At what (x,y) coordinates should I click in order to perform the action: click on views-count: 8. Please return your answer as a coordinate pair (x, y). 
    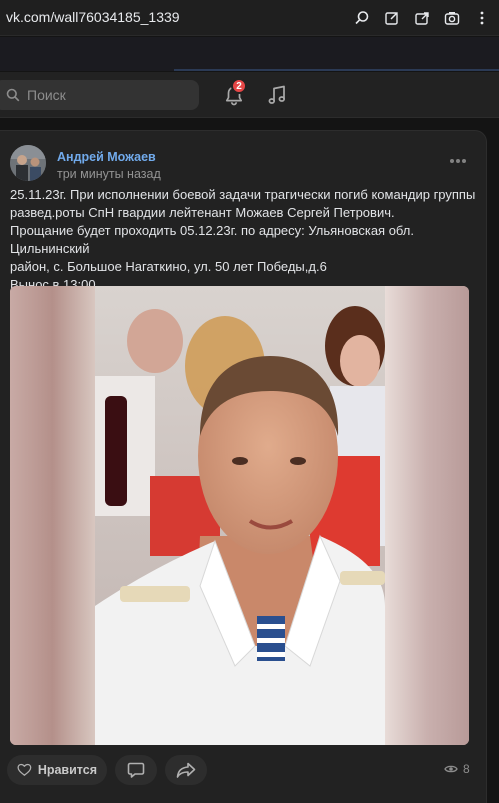
    Looking at the image, I should click on (466, 769).